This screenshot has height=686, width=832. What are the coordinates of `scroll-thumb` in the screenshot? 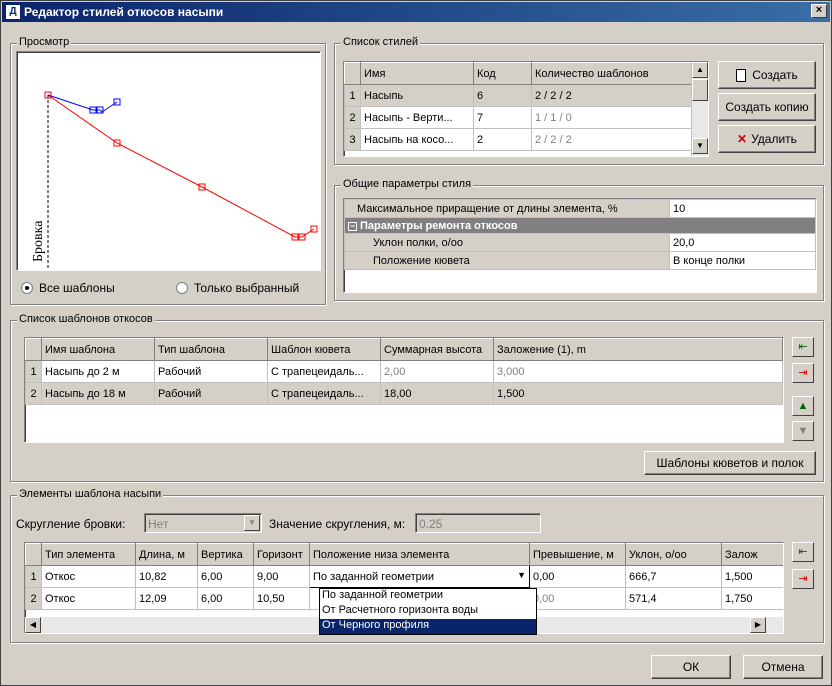 It's located at (700, 90).